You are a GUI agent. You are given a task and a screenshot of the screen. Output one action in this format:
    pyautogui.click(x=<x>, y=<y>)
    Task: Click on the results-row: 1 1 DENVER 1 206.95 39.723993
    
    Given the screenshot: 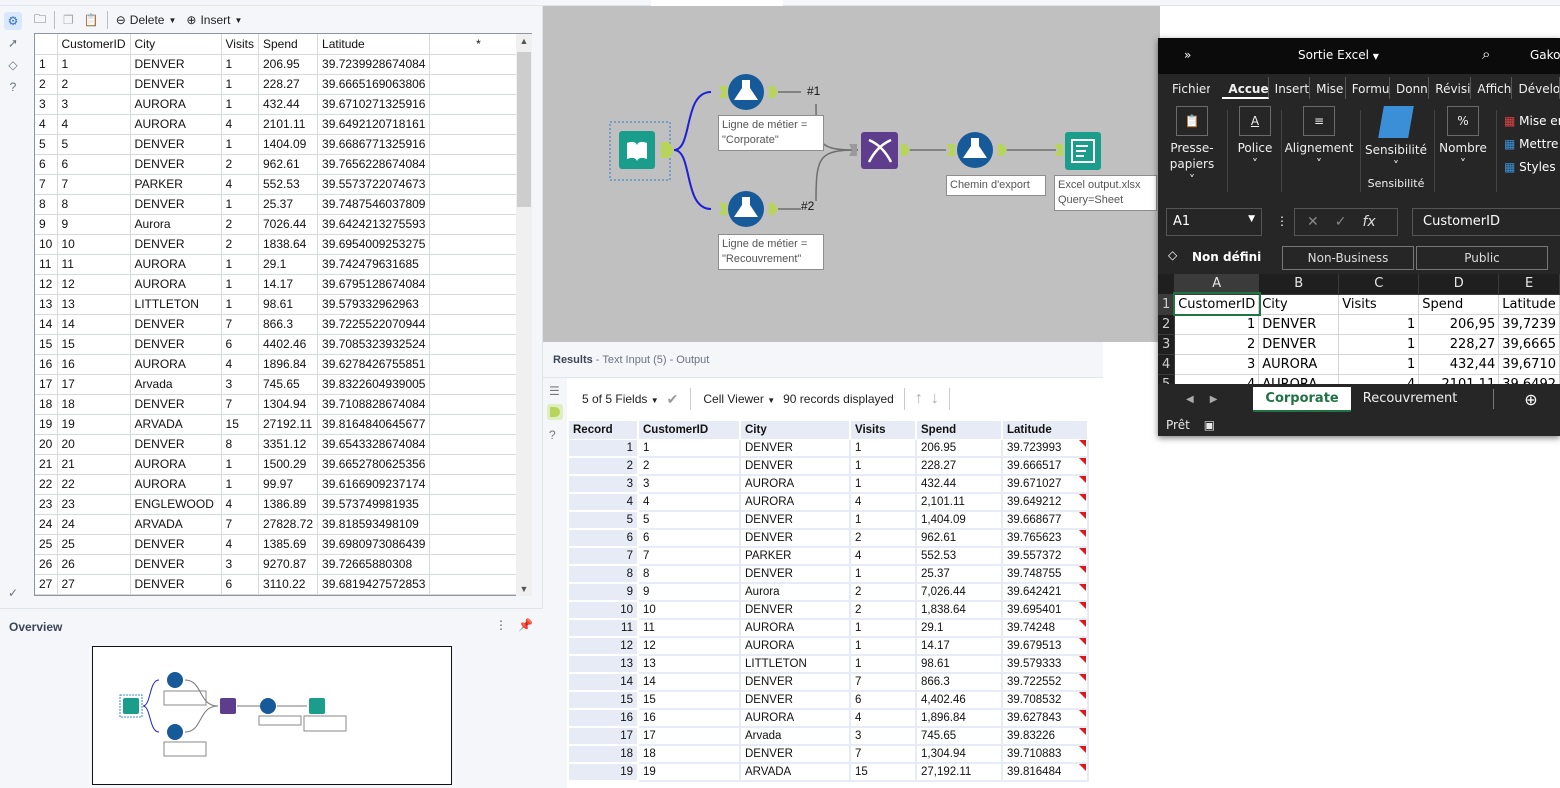 What is the action you would take?
    pyautogui.click(x=829, y=449)
    